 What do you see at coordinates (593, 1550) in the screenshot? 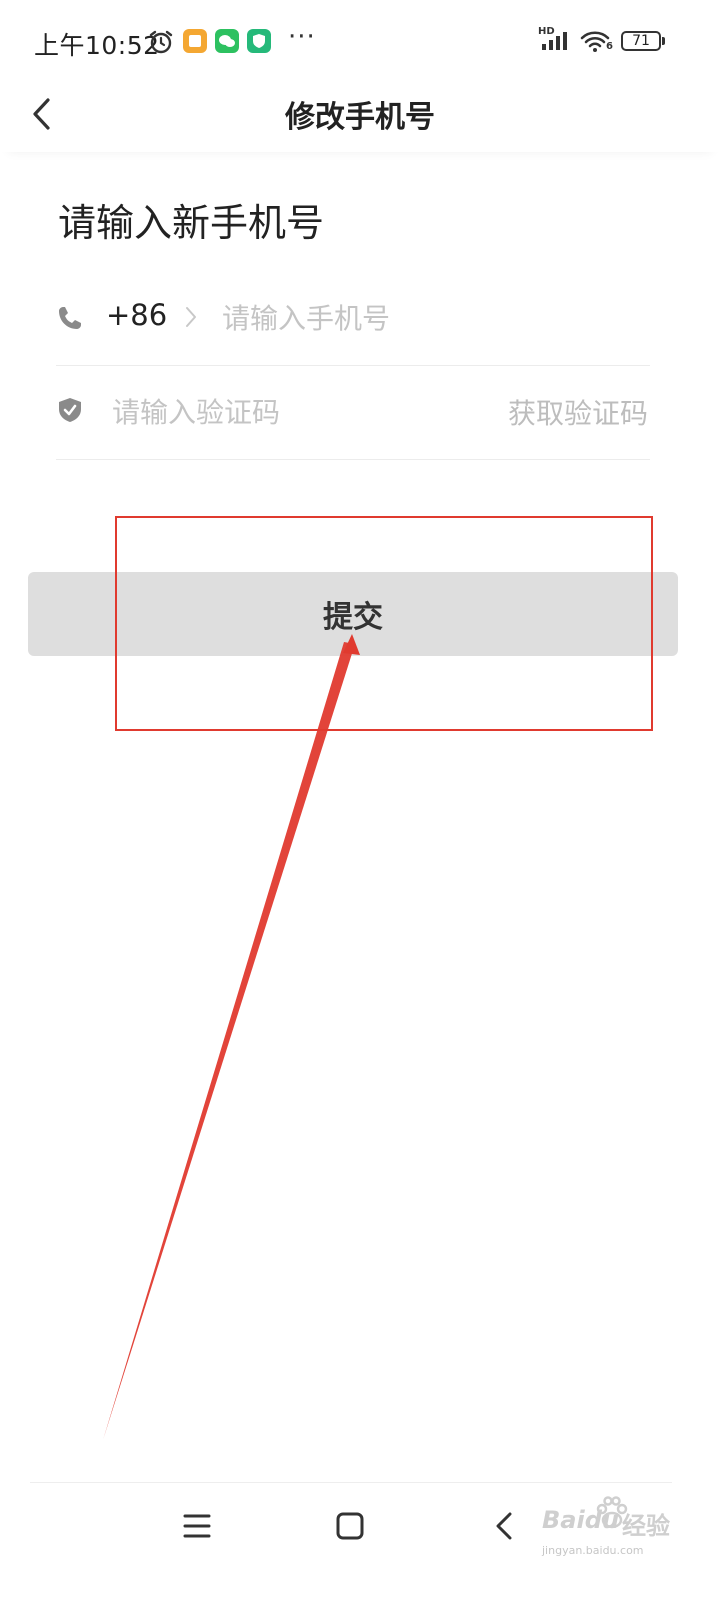
I see `watermark-url: jingyan.baidu.com` at bounding box center [593, 1550].